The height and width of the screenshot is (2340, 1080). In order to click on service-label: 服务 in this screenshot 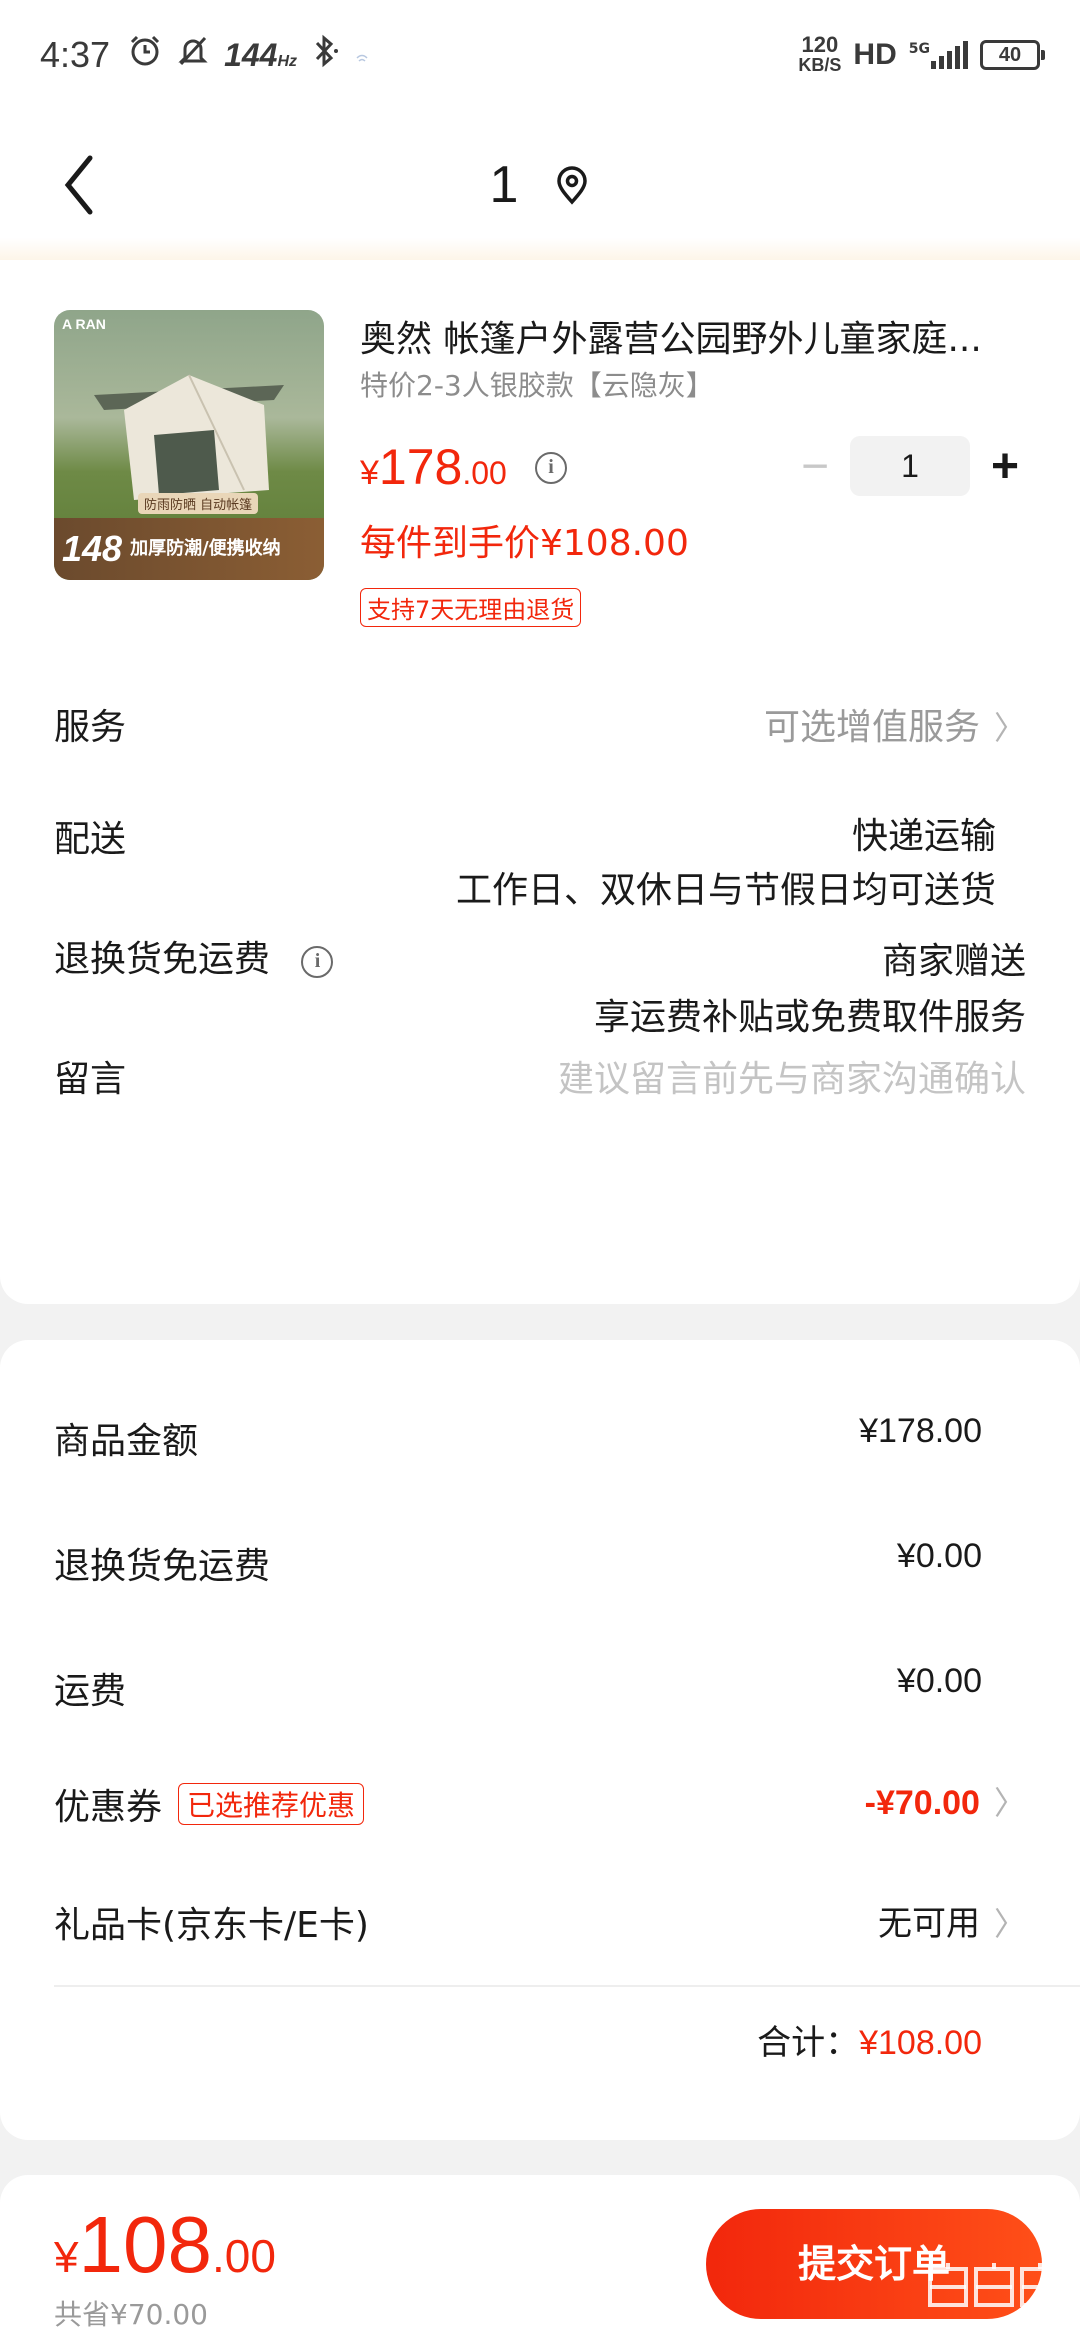, I will do `click(90, 727)`.